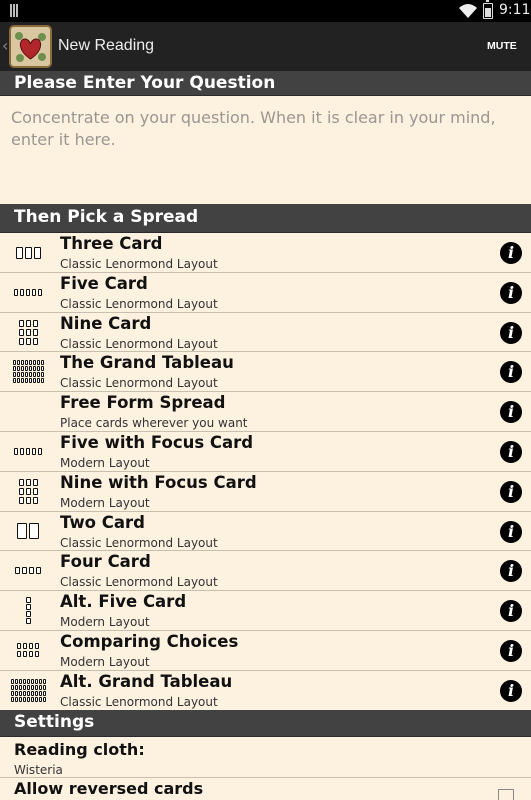 The image size is (531, 800). I want to click on spread-item: Five with Focus Card Modern Layout i, so click(265, 452).